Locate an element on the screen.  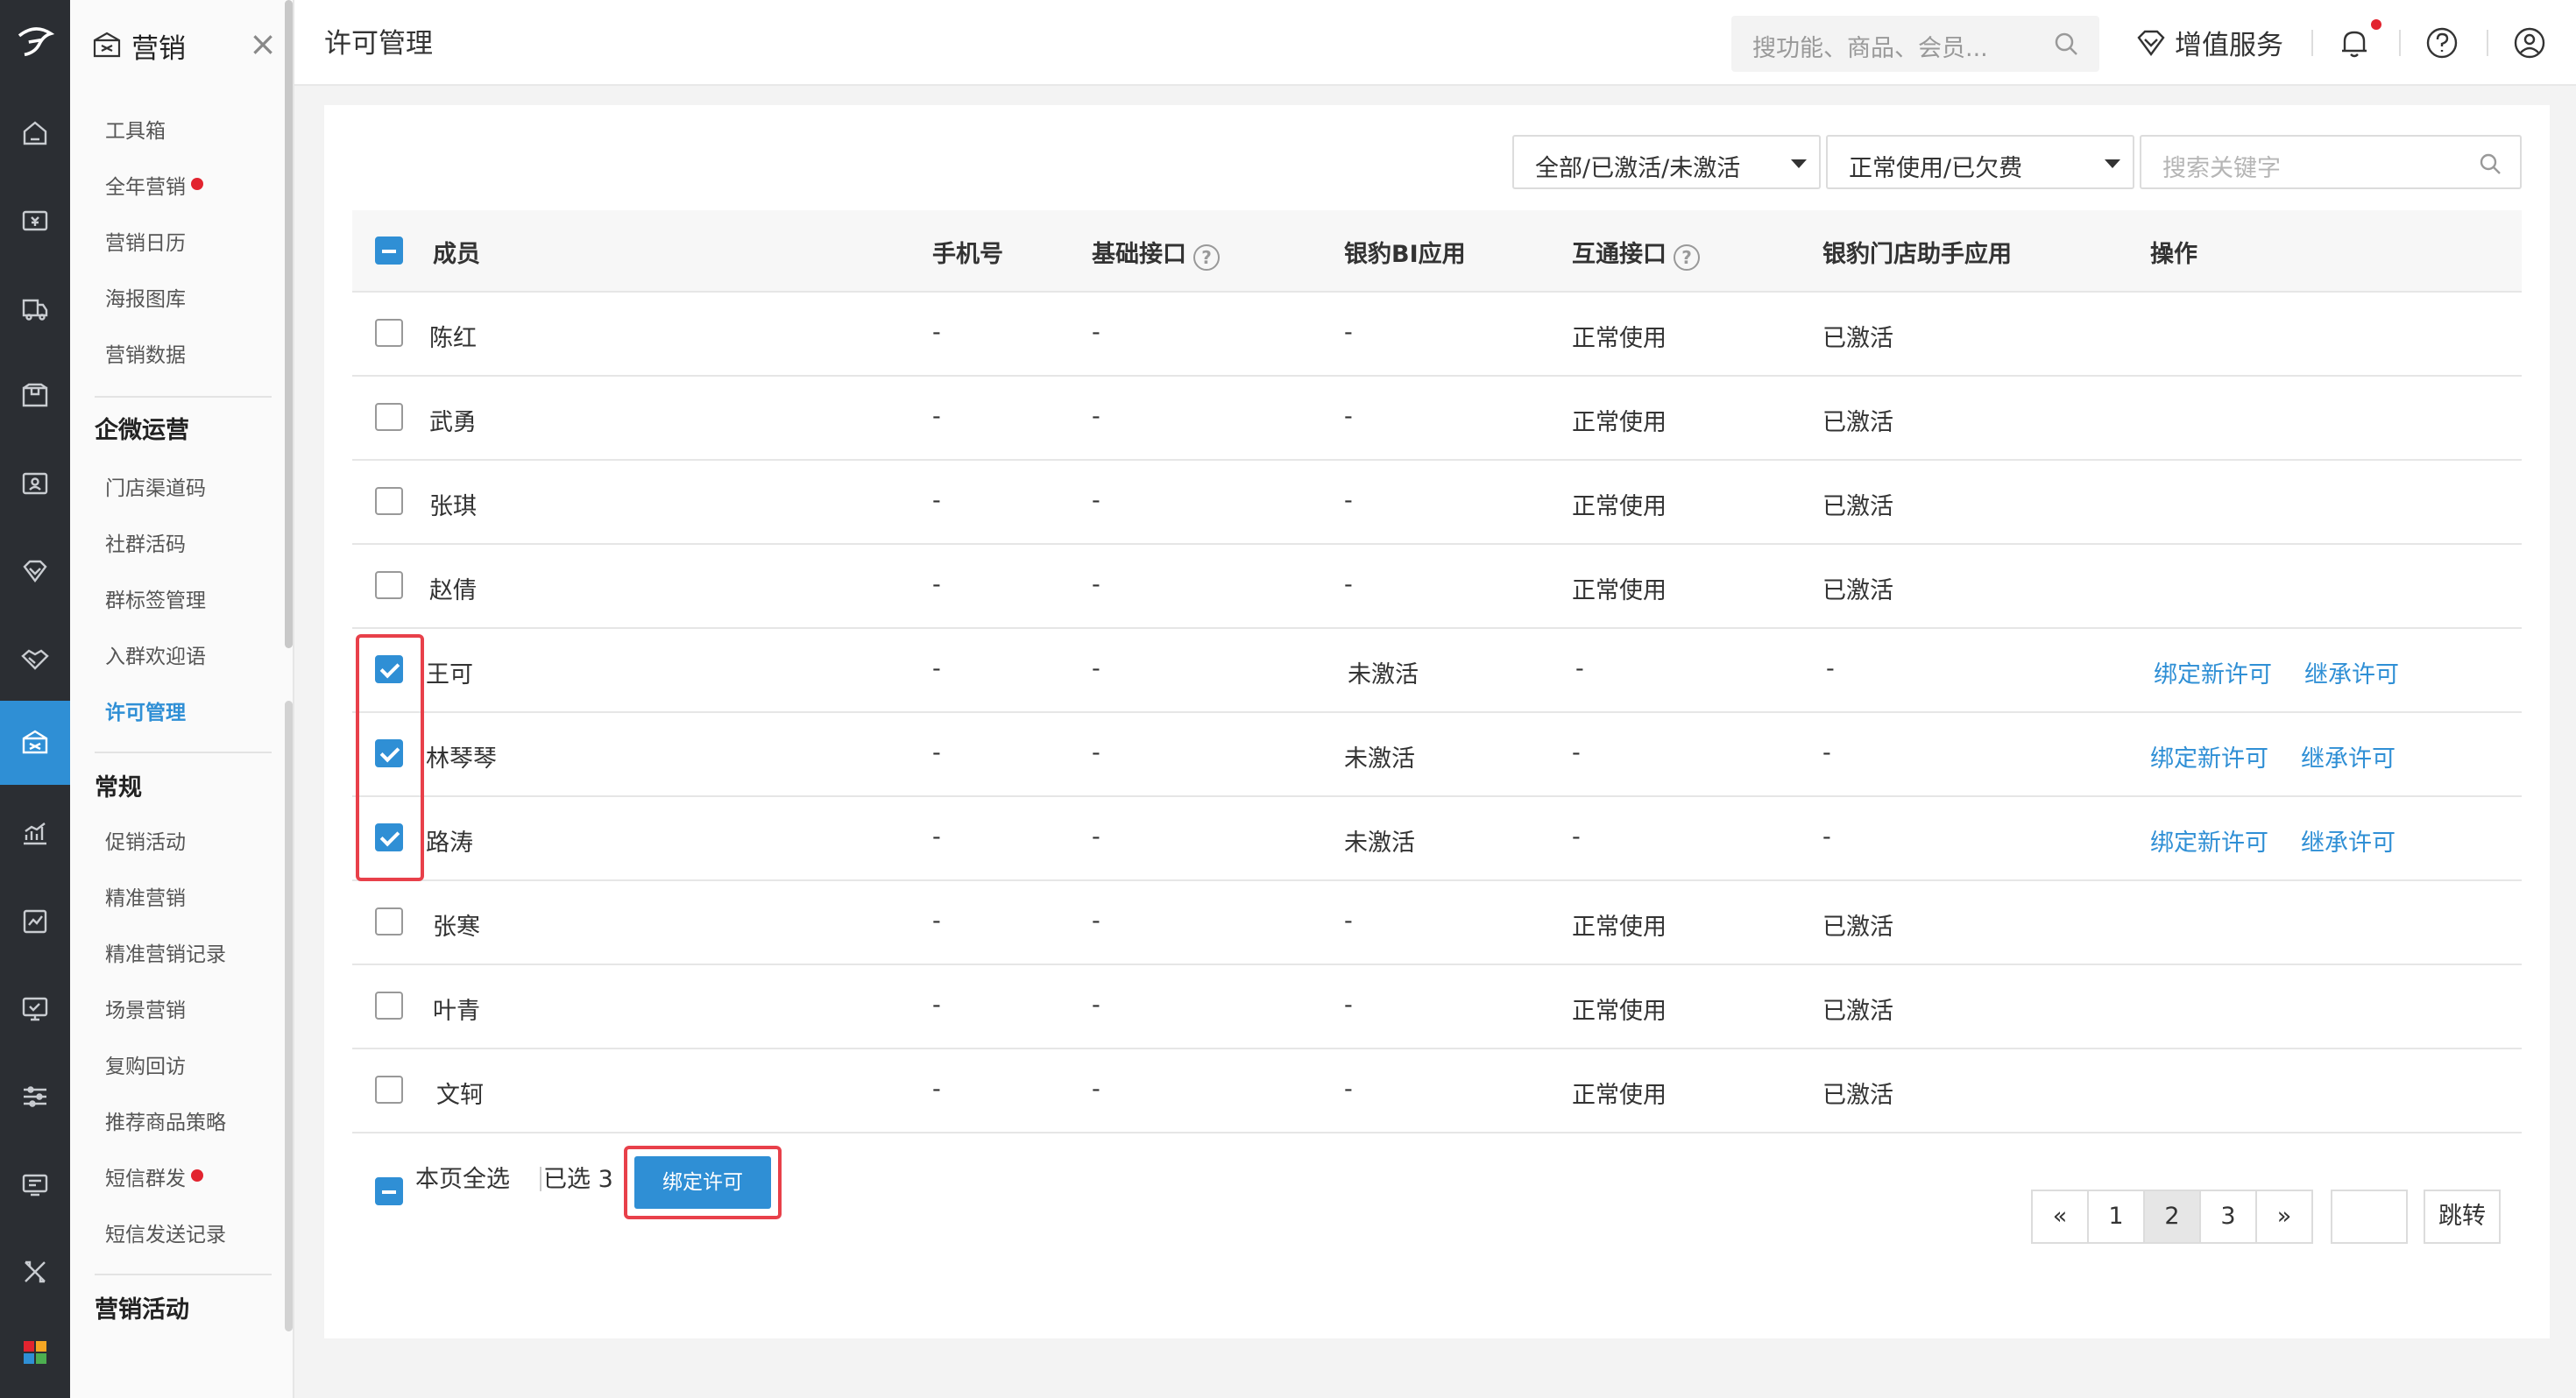
page-3-button: 3 is located at coordinates (2228, 1217).